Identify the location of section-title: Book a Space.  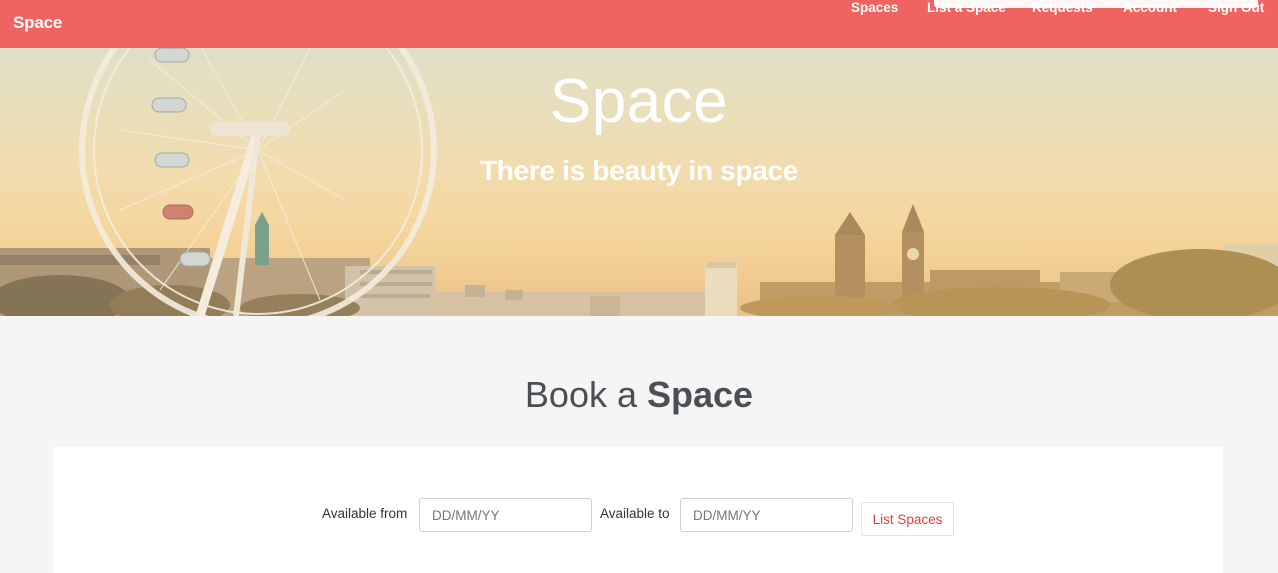
(639, 395).